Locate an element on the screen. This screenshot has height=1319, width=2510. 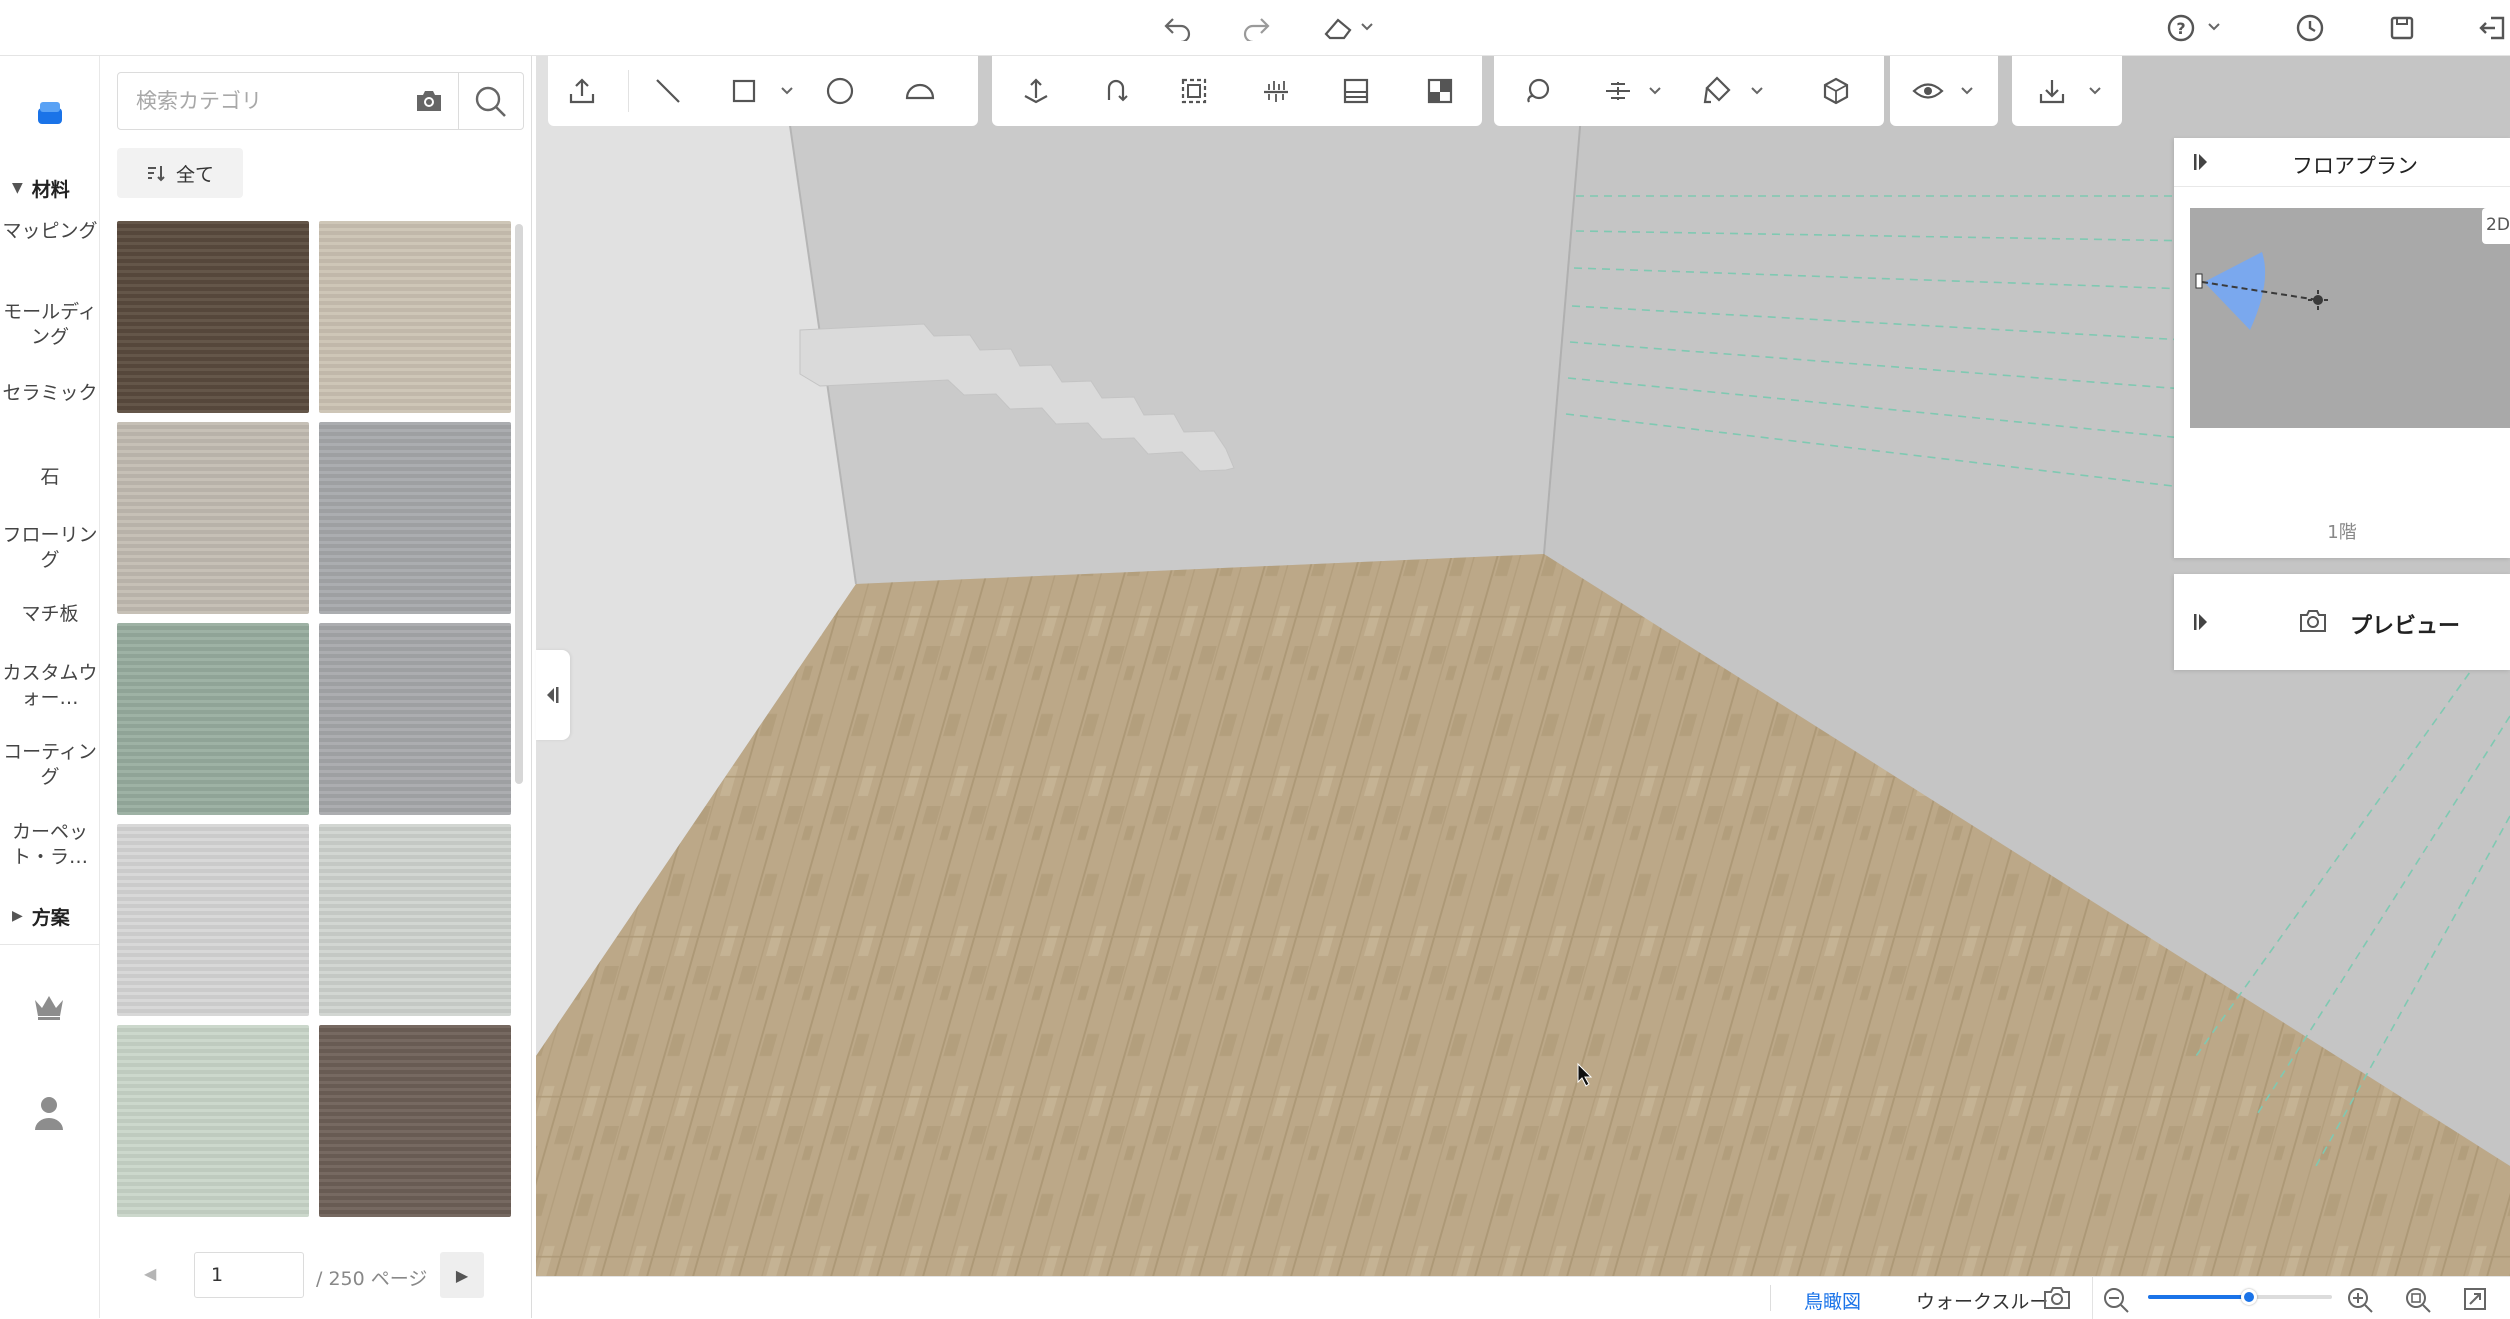
camera-search-icon is located at coordinates (429, 101).